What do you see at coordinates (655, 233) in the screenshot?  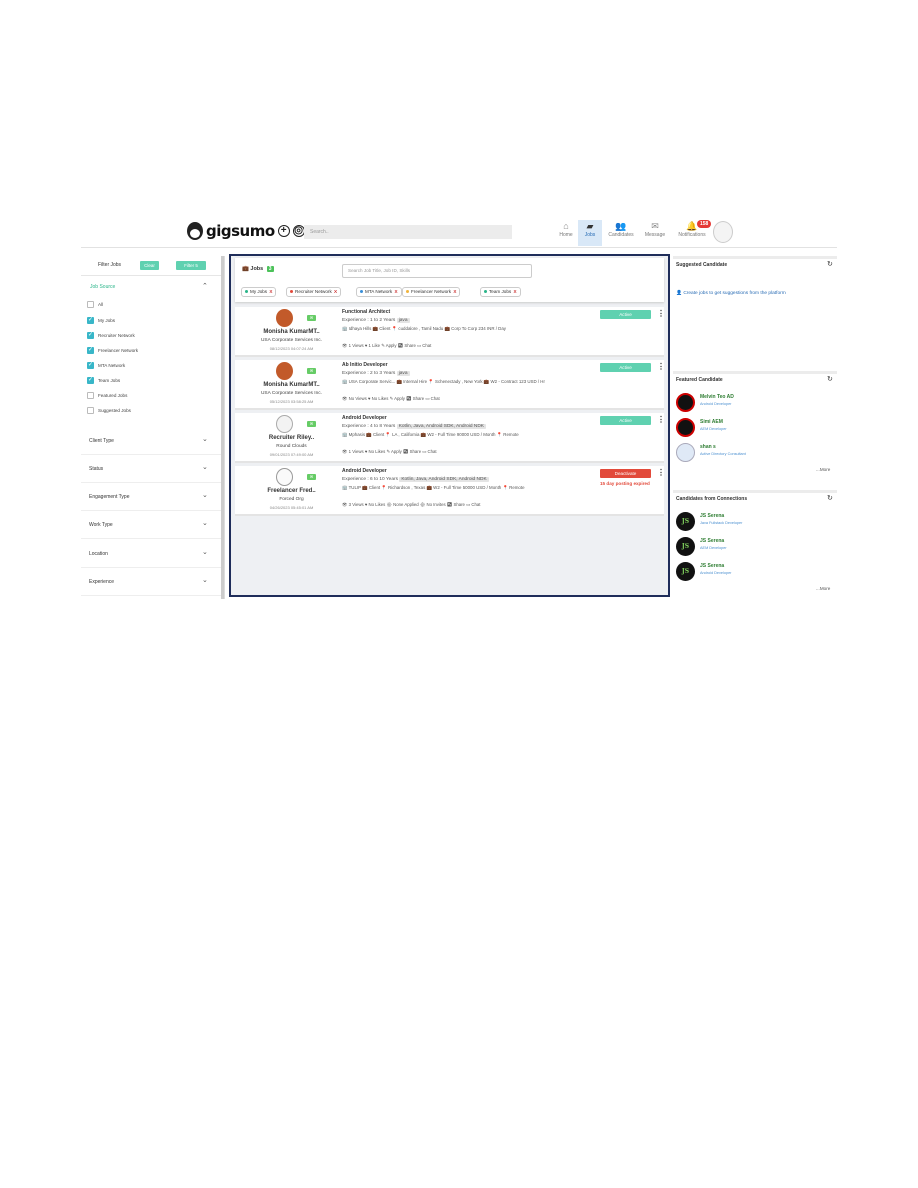 I see `nav-message: ✉ Message` at bounding box center [655, 233].